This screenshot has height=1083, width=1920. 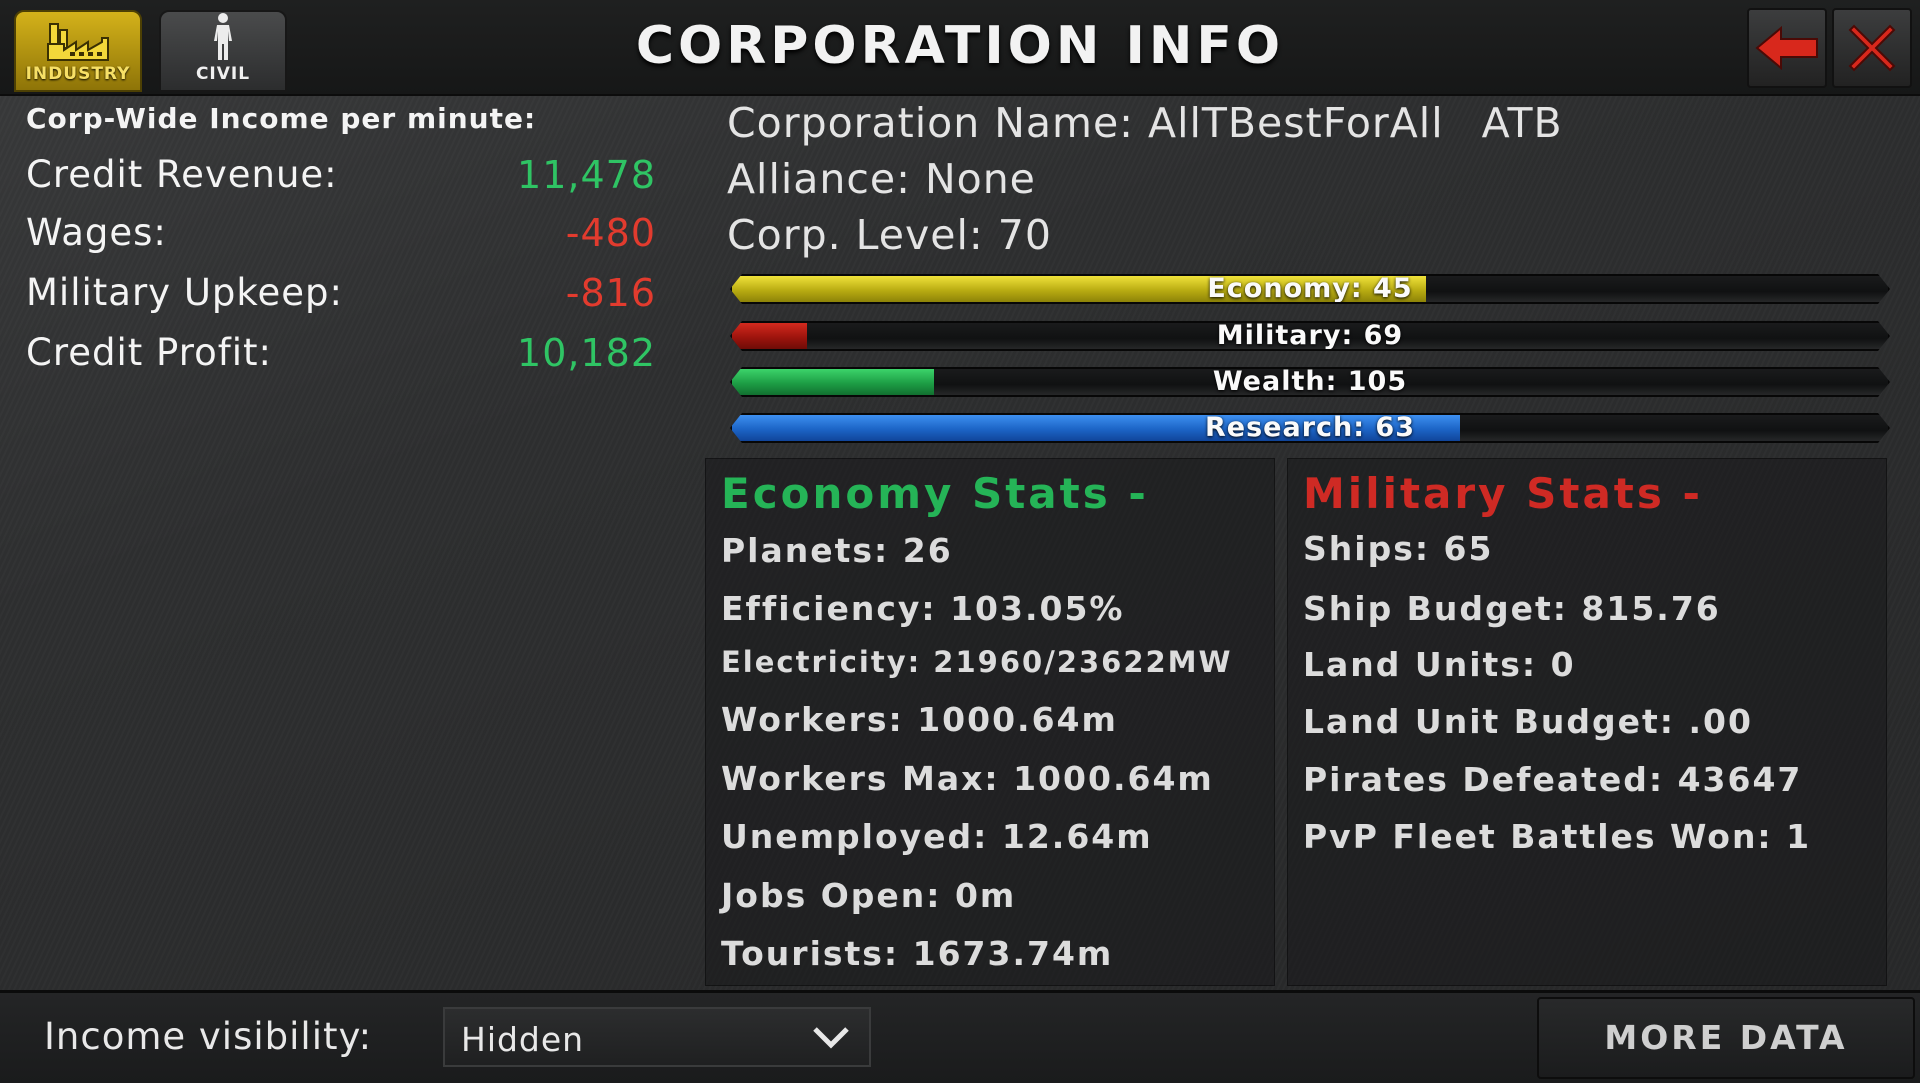 I want to click on back-arrow-icon, so click(x=1786, y=48).